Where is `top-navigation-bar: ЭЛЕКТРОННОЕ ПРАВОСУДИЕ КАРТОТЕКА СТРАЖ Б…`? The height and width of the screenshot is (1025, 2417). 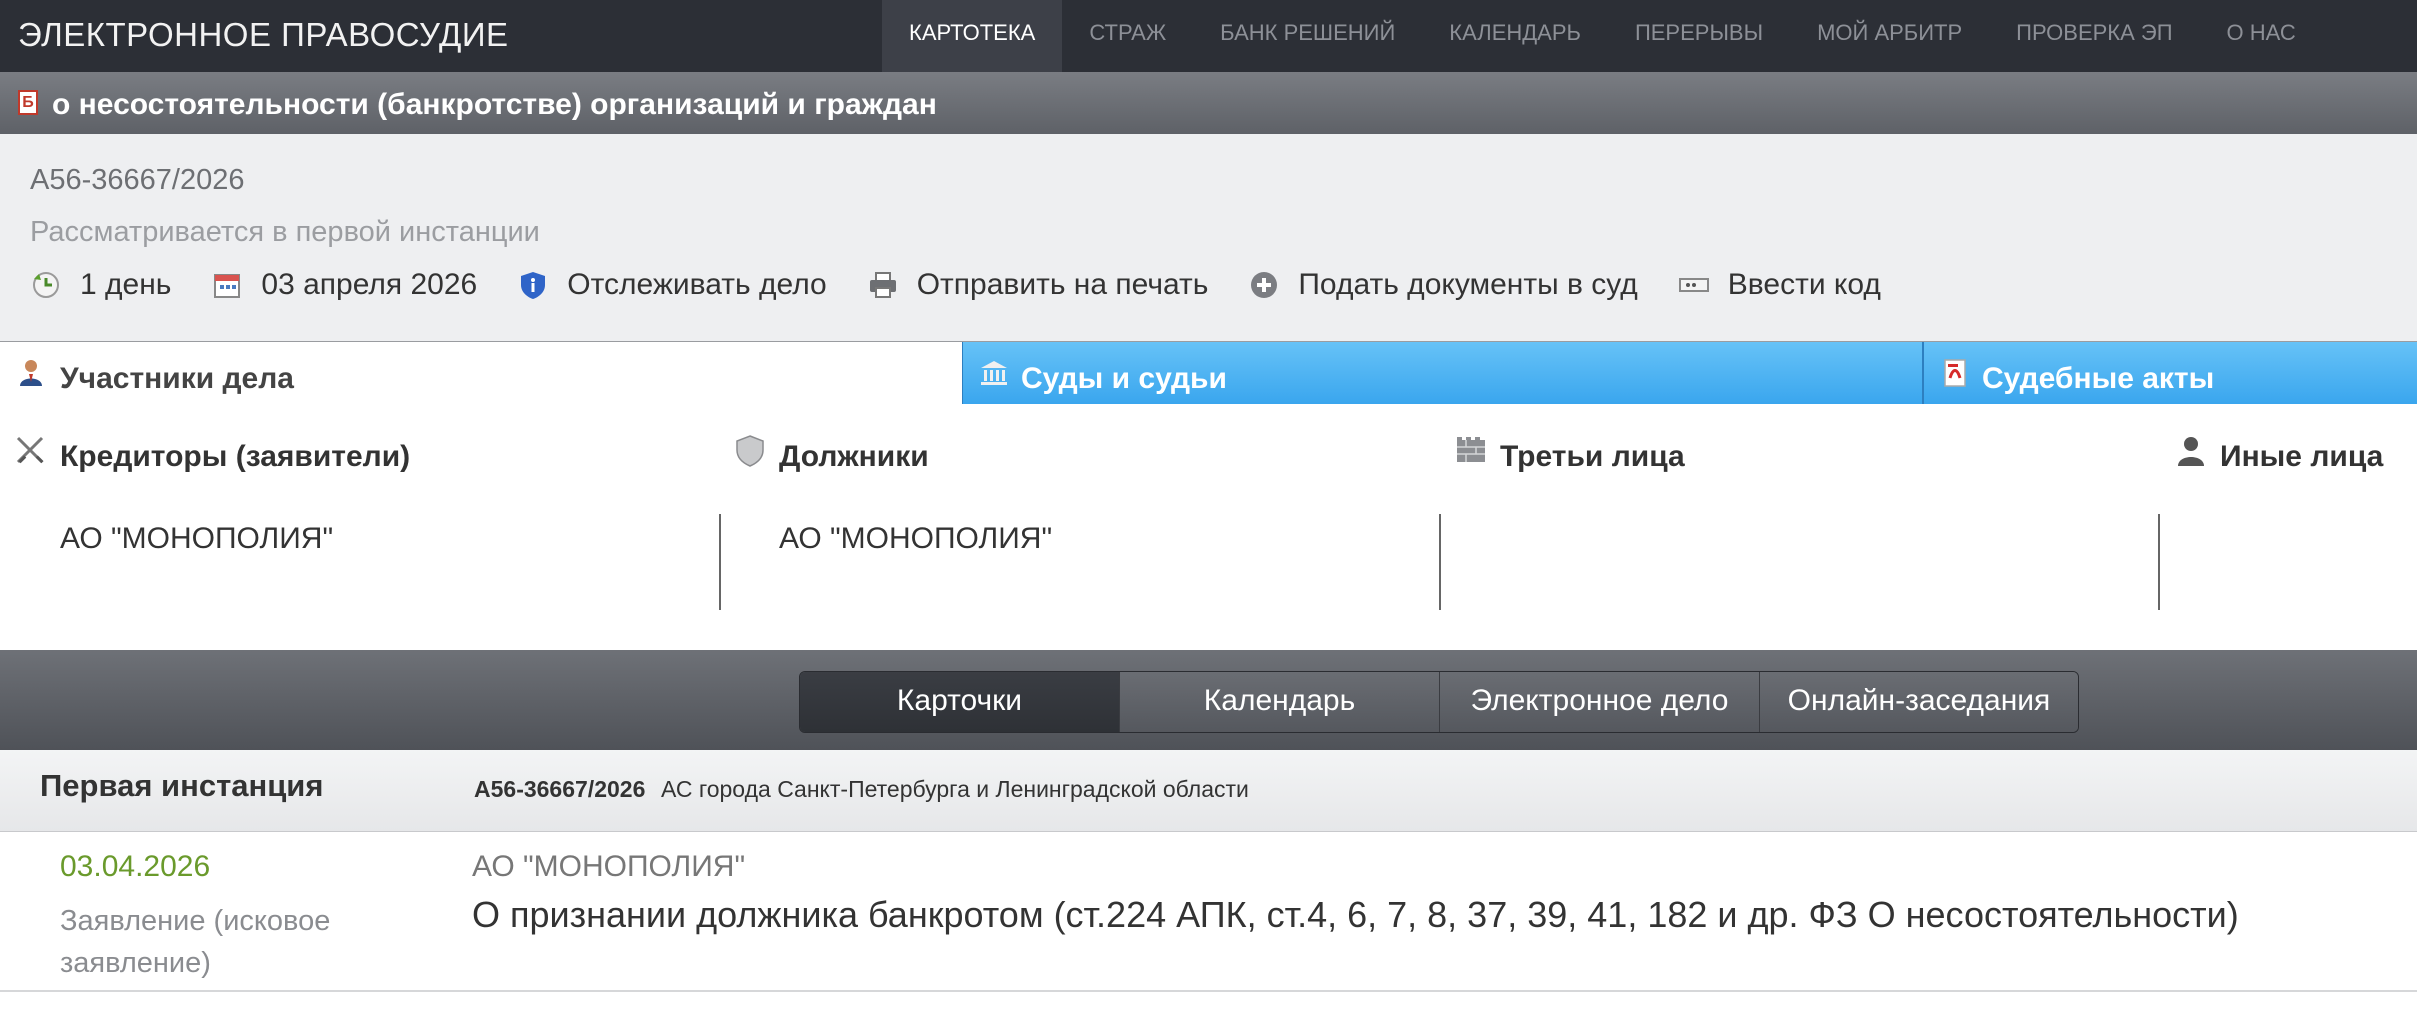 top-navigation-bar: ЭЛЕКТРОННОЕ ПРАВОСУДИЕ КАРТОТЕКА СТРАЖ Б… is located at coordinates (1208, 36).